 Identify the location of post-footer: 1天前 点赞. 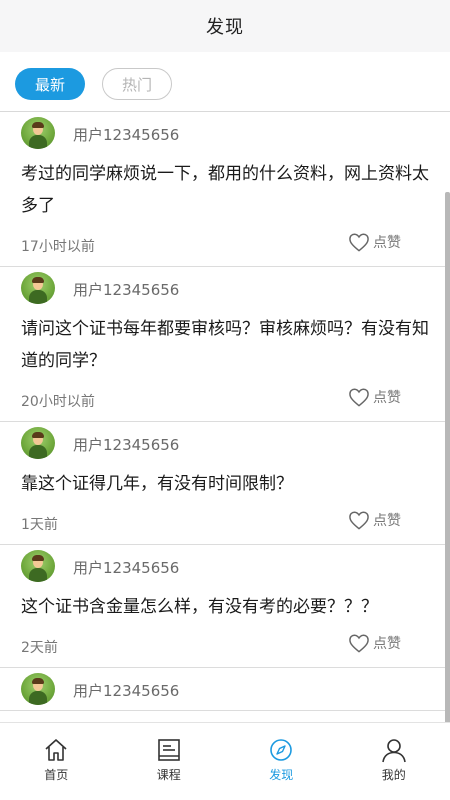
(225, 522).